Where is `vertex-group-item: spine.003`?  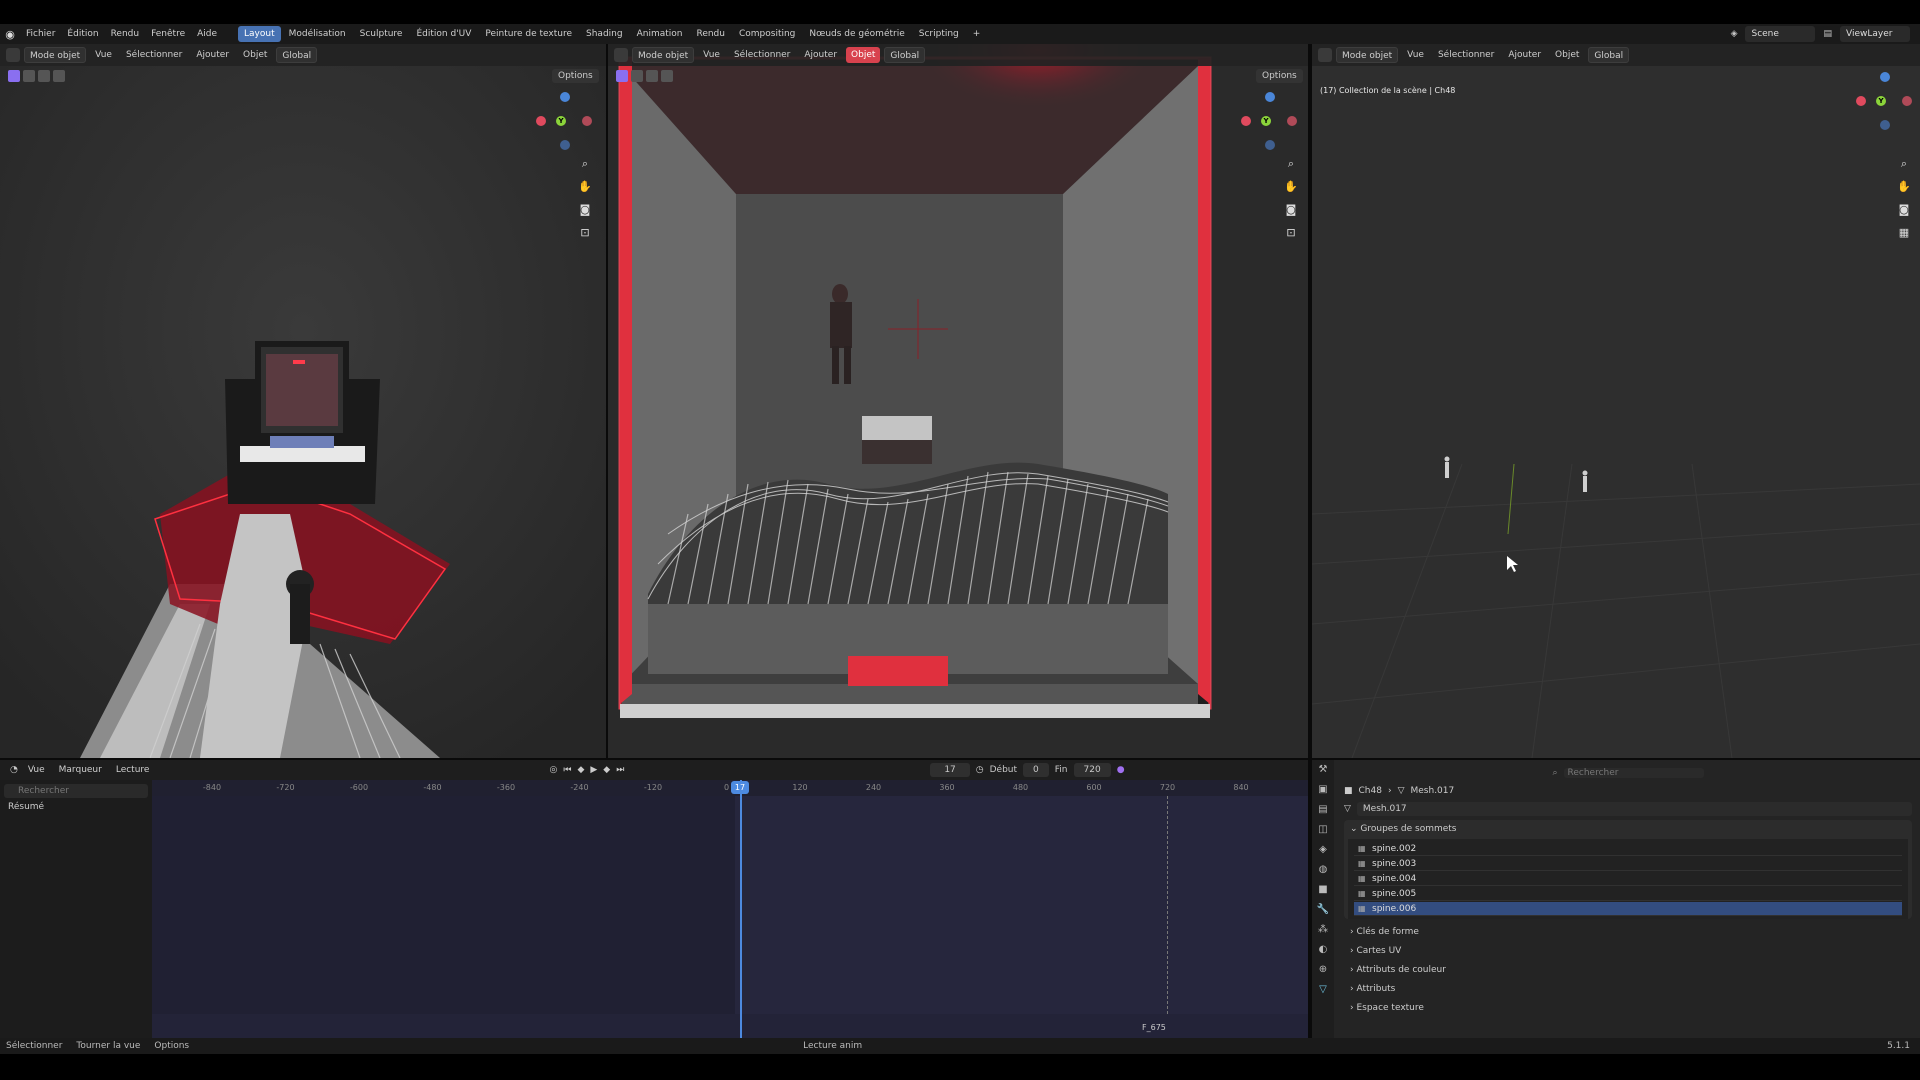
vertex-group-item: spine.003 is located at coordinates (1628, 864).